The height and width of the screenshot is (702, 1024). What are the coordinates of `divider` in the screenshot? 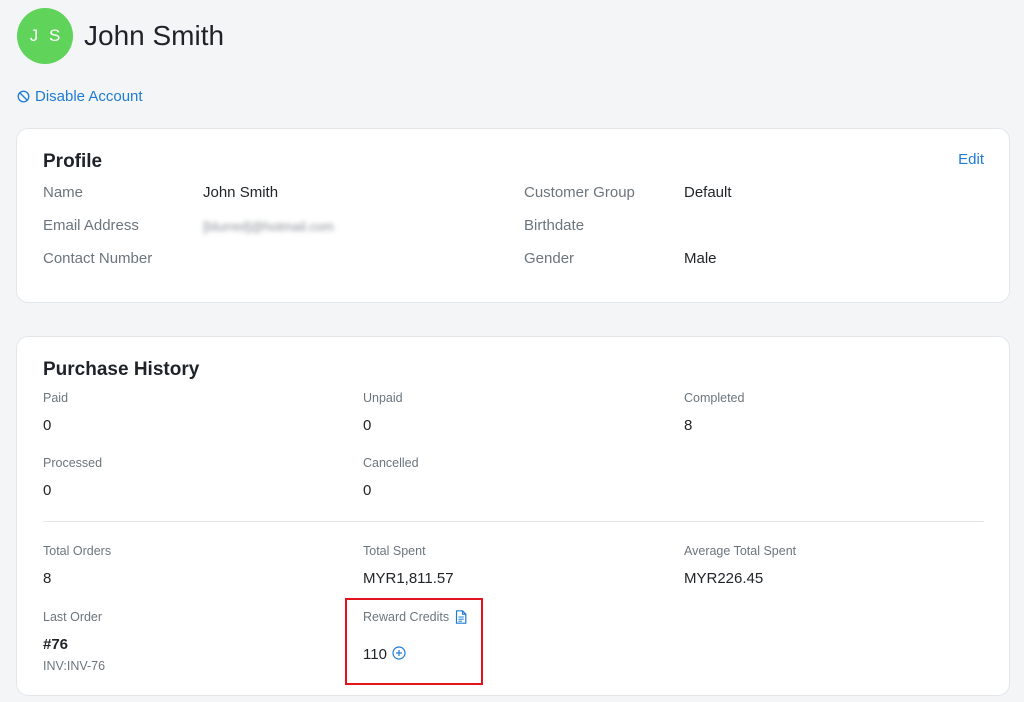 It's located at (513, 521).